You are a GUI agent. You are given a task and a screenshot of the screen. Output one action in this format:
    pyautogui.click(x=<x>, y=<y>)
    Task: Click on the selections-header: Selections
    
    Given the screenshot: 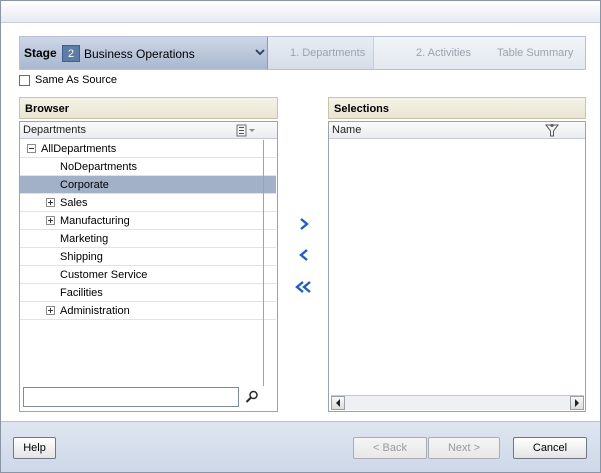 What is the action you would take?
    pyautogui.click(x=457, y=108)
    